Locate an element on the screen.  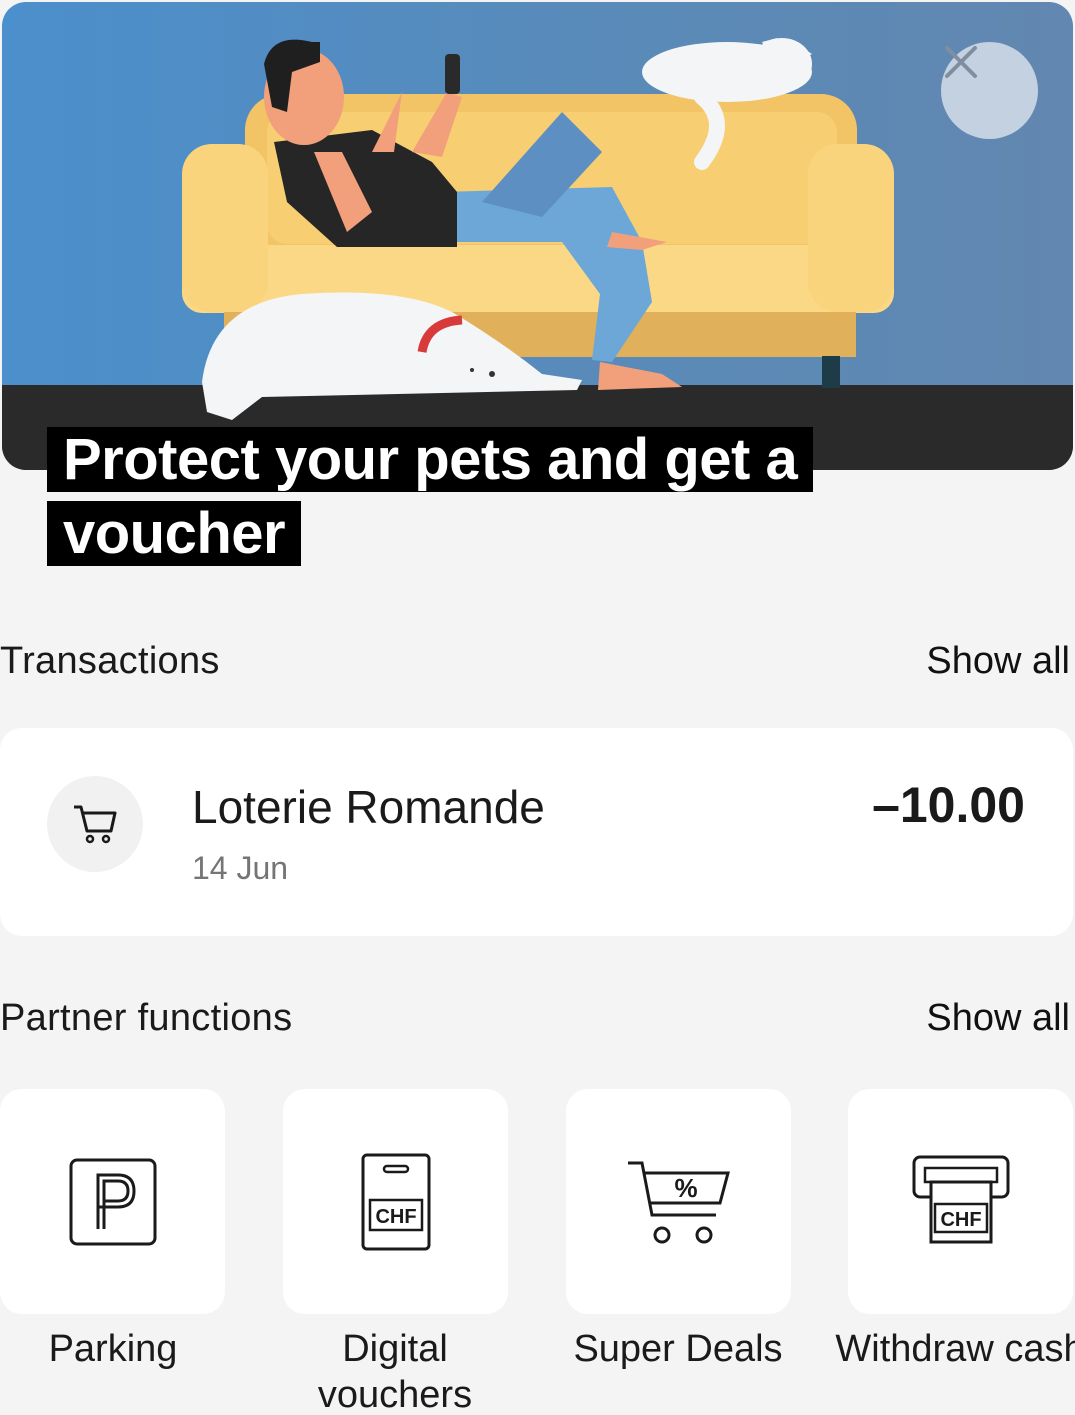
partner-functions-title: Partner functions is located at coordinates (146, 1018).